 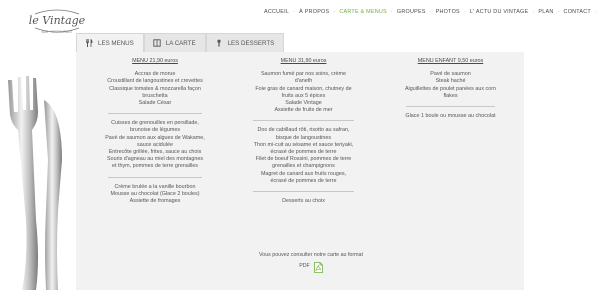 I want to click on menu-item: sauce acidulée, so click(x=155, y=144).